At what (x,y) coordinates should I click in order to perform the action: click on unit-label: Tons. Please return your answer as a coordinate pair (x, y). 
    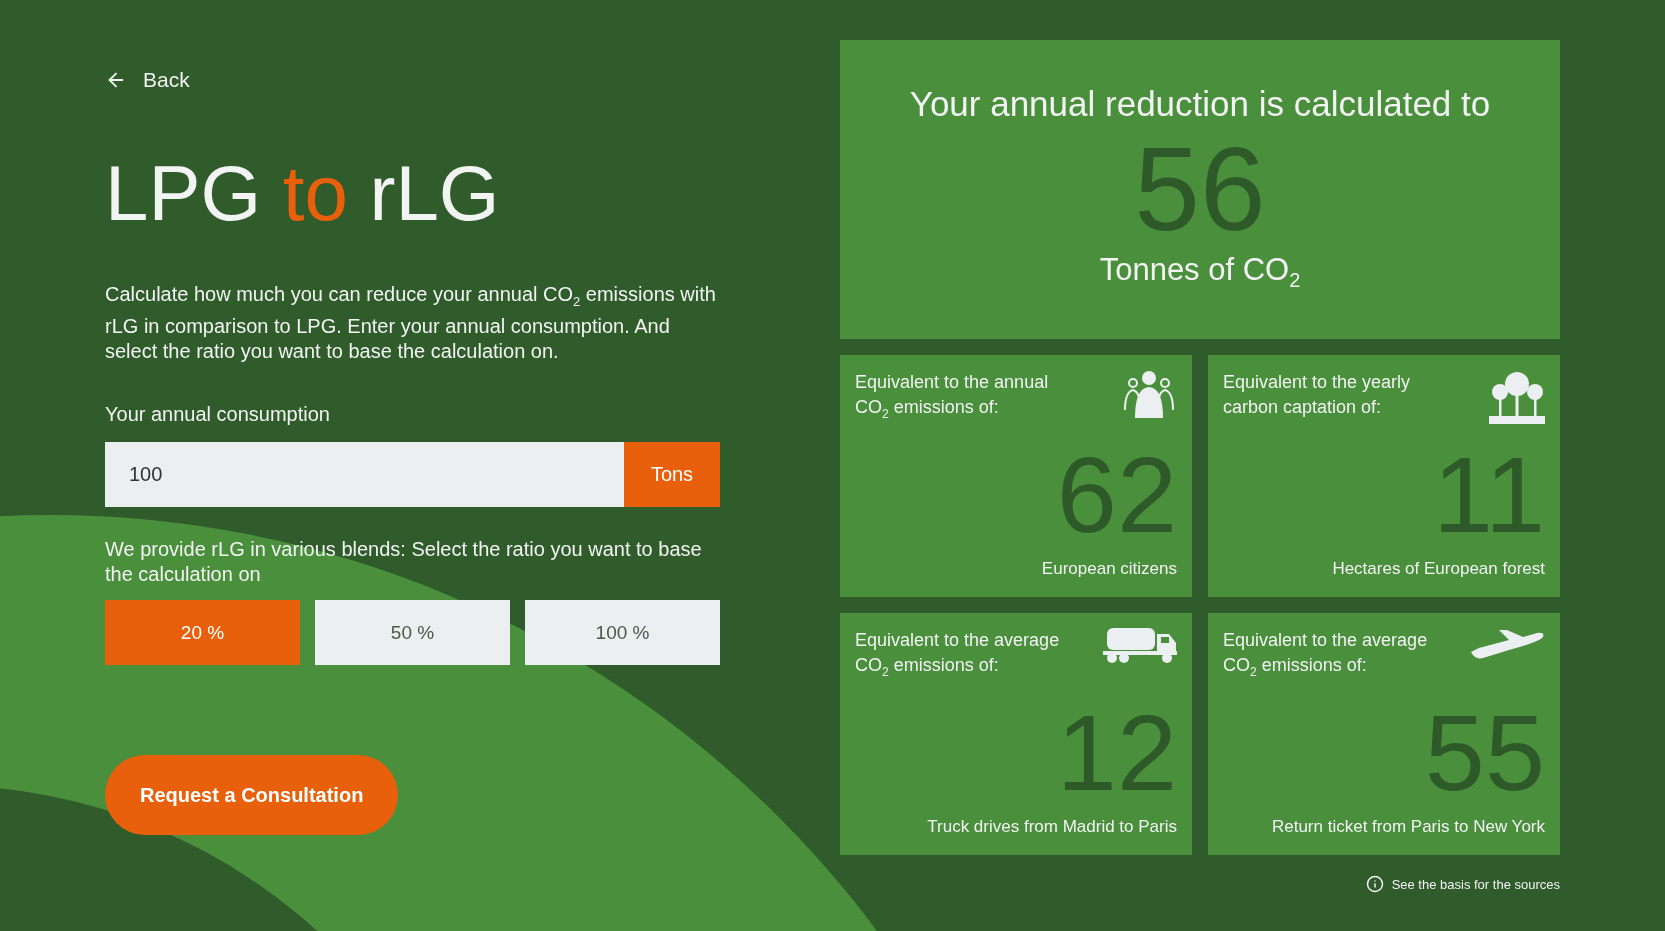
    Looking at the image, I should click on (672, 474).